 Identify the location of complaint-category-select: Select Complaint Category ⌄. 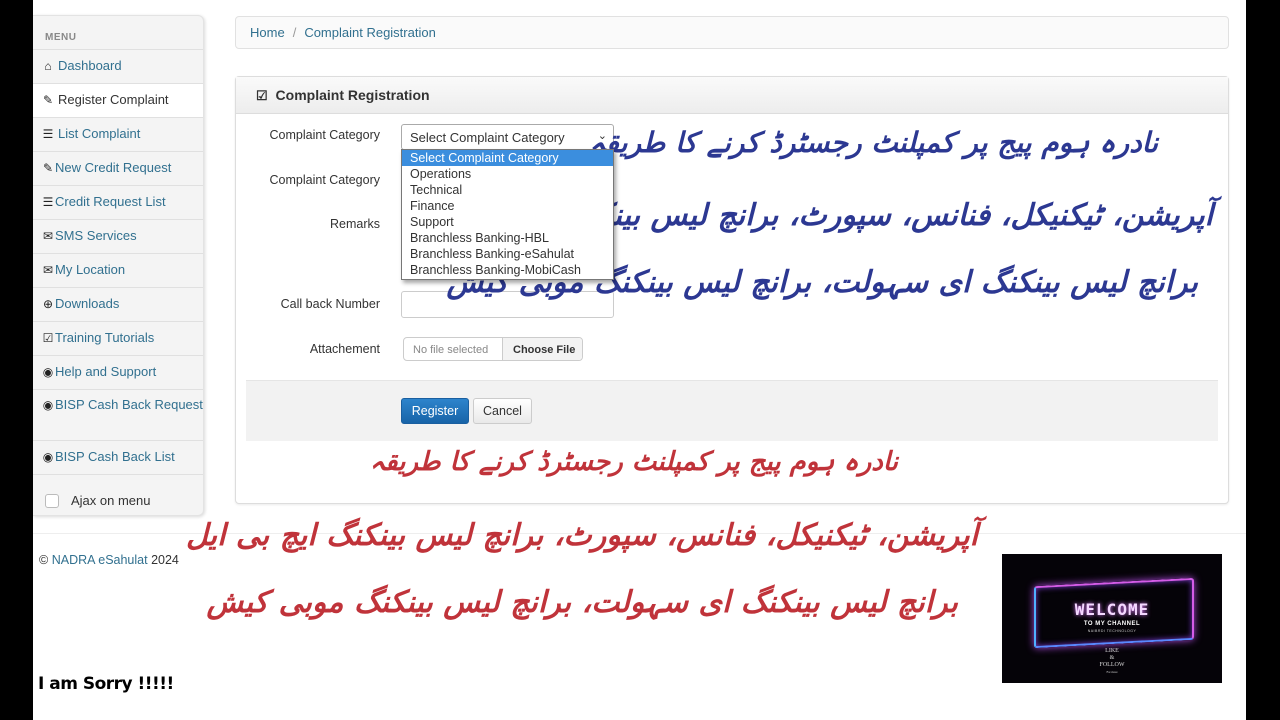
(507, 137).